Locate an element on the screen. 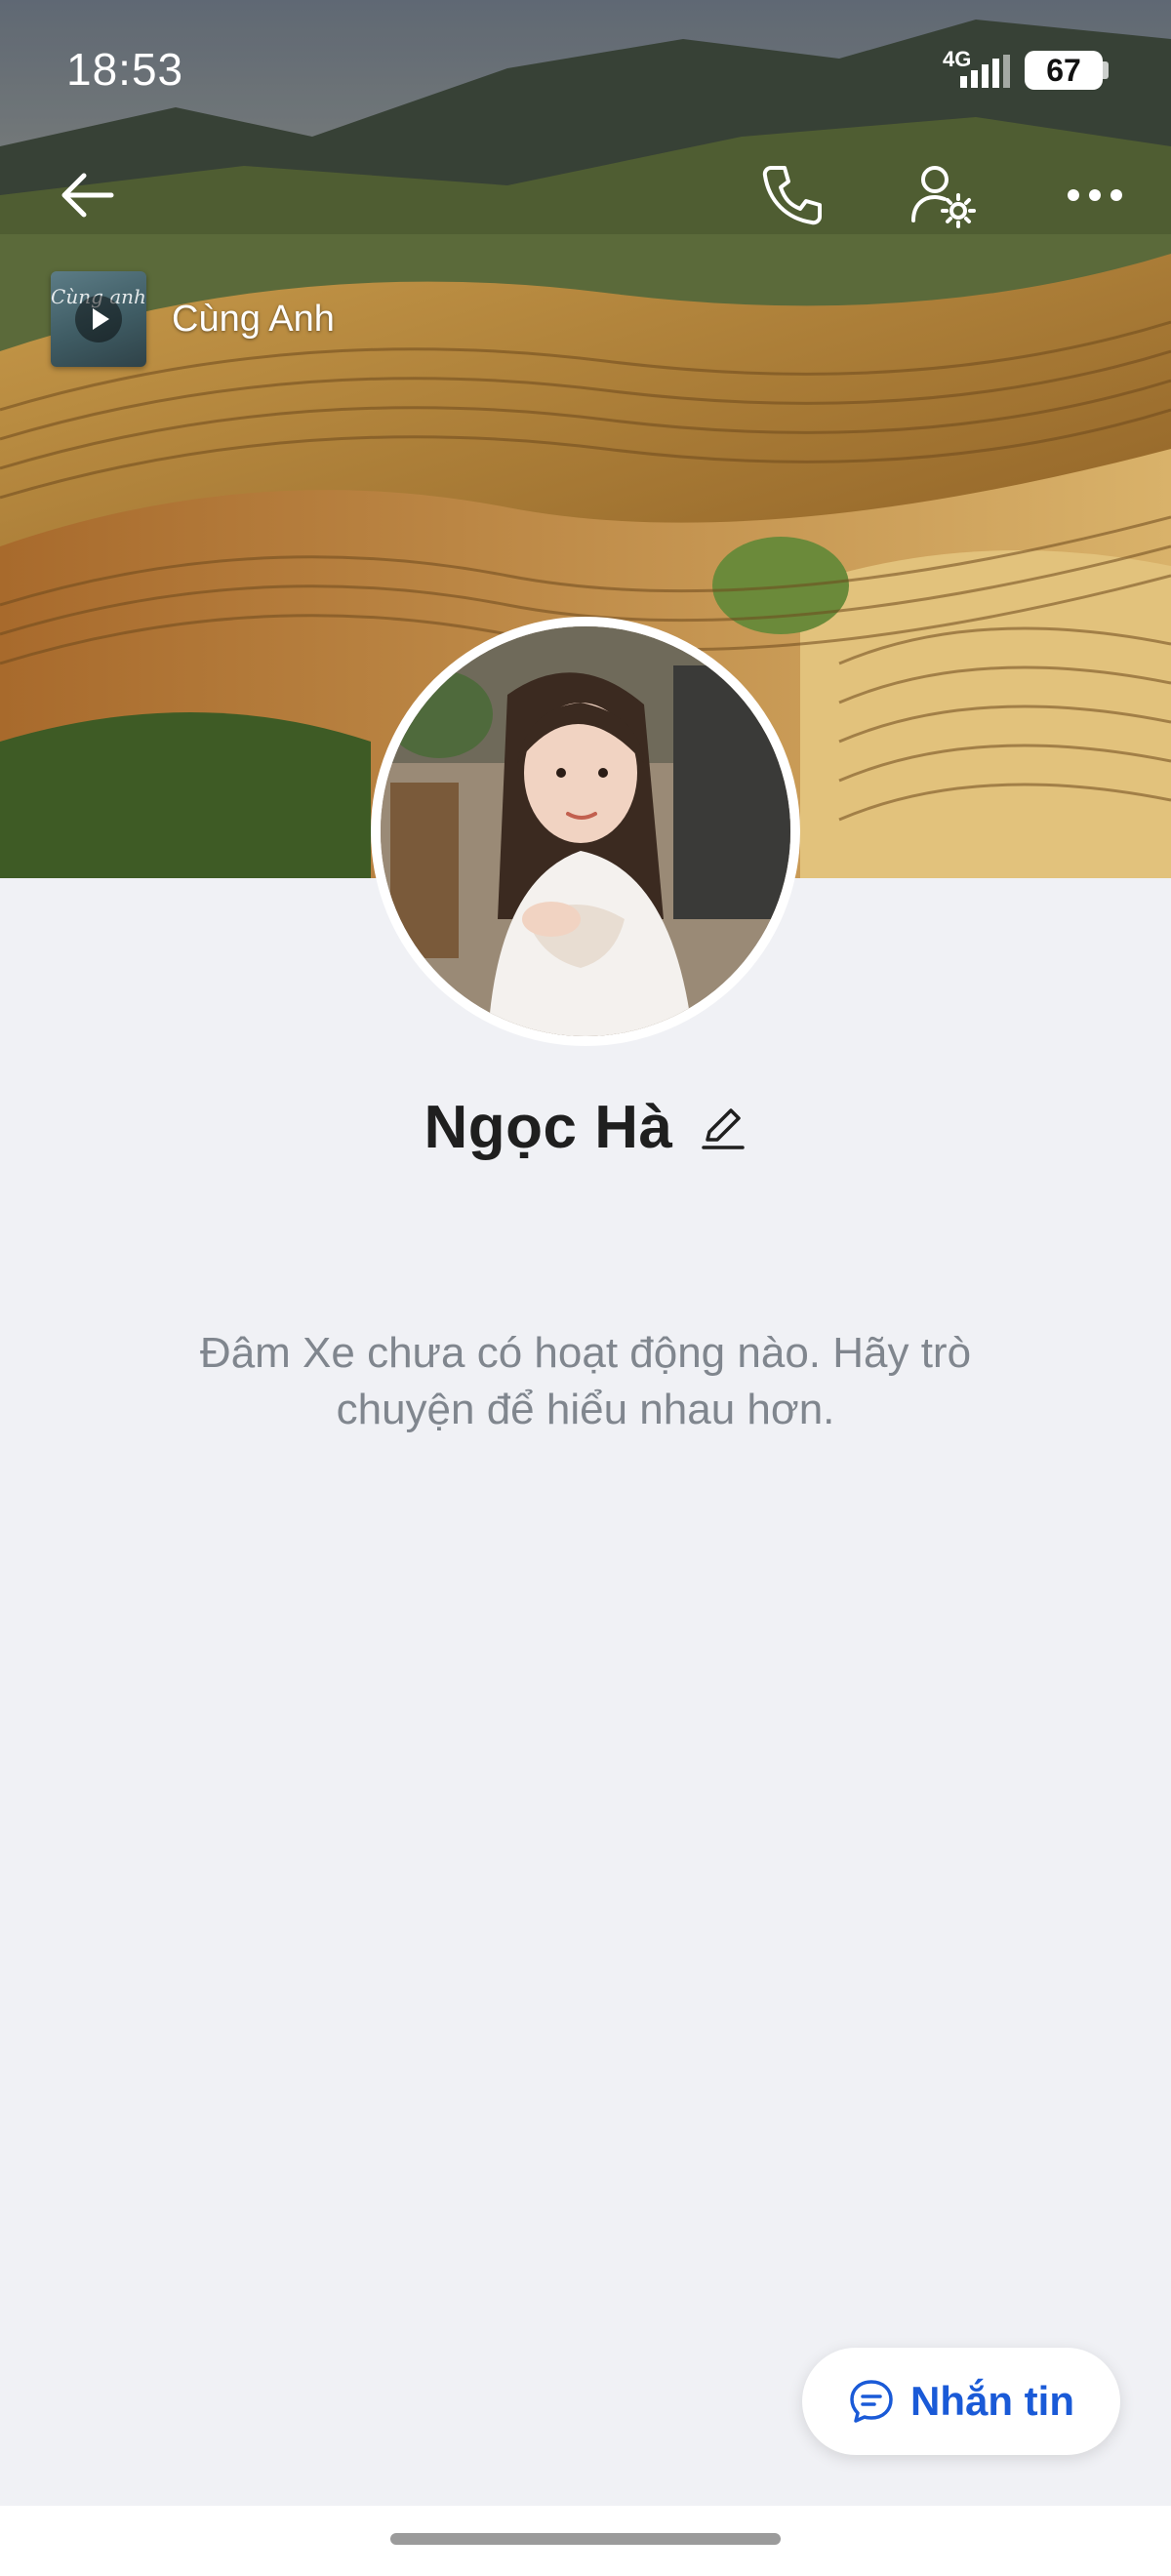 The image size is (1171, 2576). arrow-left-icon is located at coordinates (87, 195).